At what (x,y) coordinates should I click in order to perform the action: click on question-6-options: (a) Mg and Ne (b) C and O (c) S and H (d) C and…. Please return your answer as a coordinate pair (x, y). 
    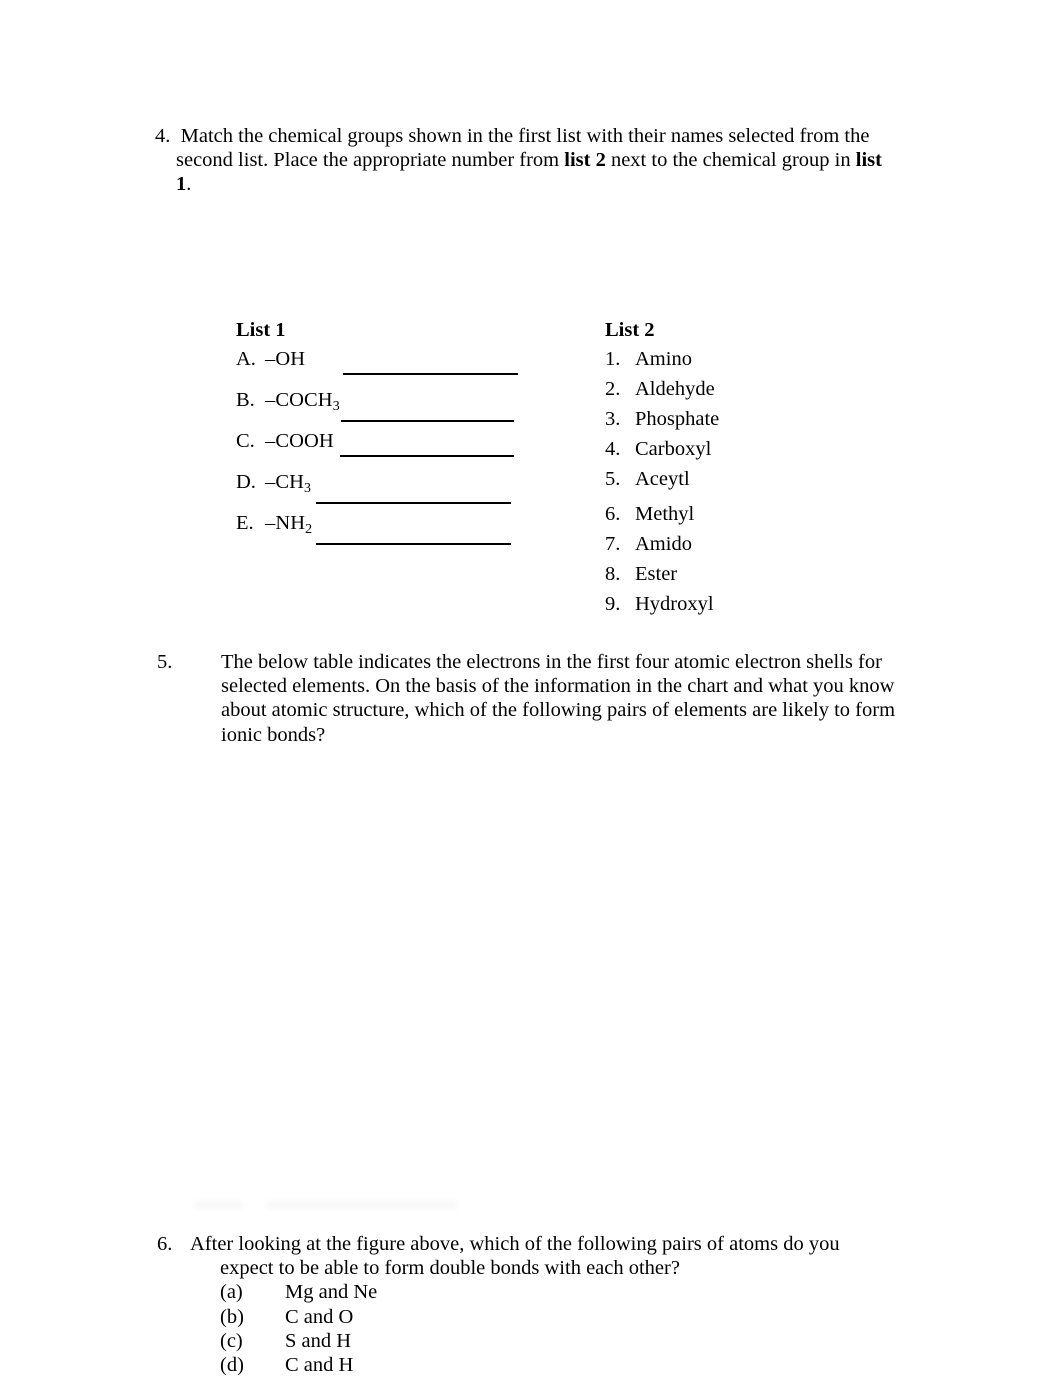
    Looking at the image, I should click on (537, 1328).